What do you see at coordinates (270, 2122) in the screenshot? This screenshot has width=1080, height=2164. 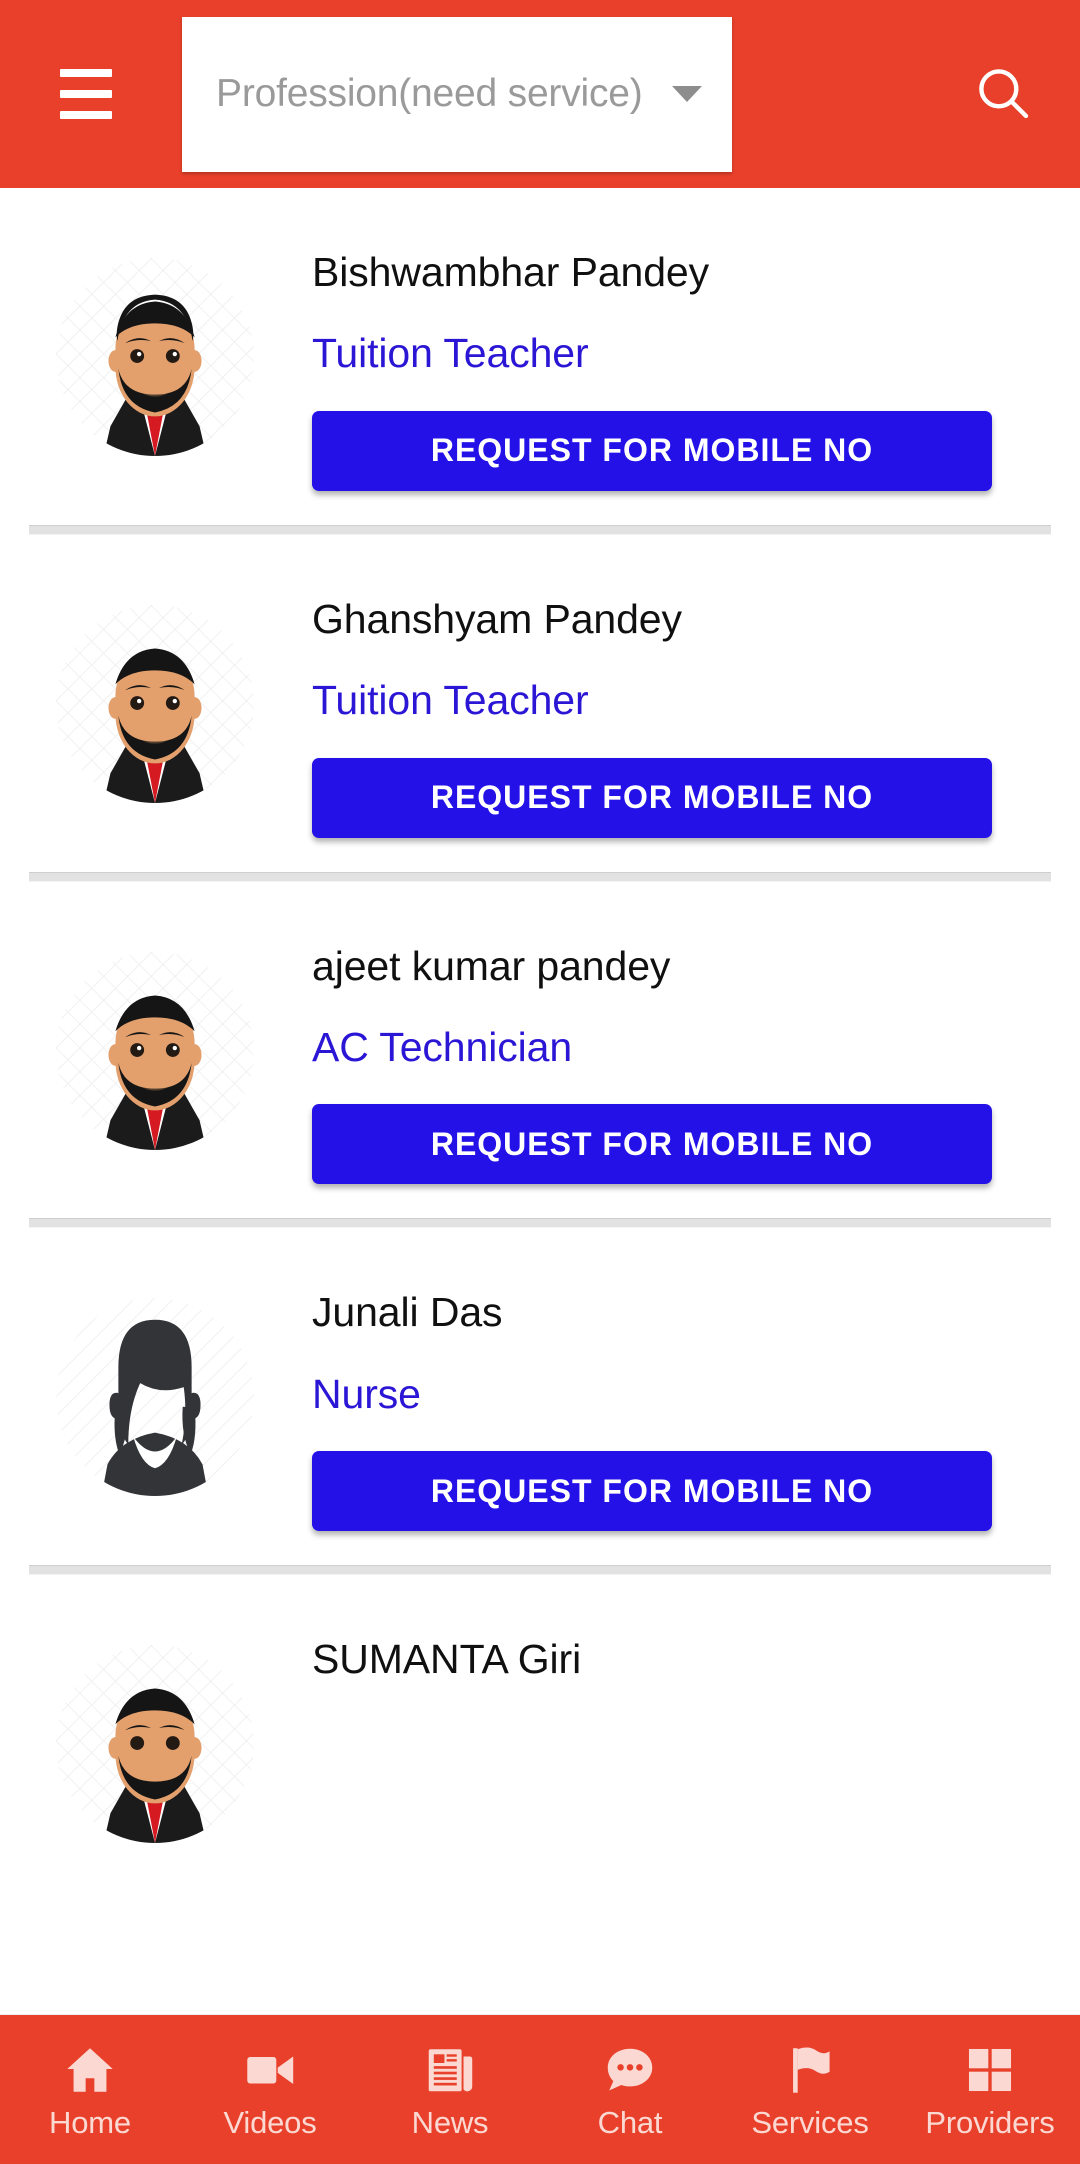 I see `nav-label: Videos` at bounding box center [270, 2122].